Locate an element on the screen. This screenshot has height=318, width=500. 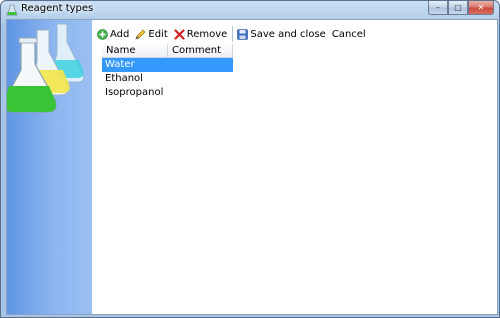
toolbar-separator is located at coordinates (233, 34).